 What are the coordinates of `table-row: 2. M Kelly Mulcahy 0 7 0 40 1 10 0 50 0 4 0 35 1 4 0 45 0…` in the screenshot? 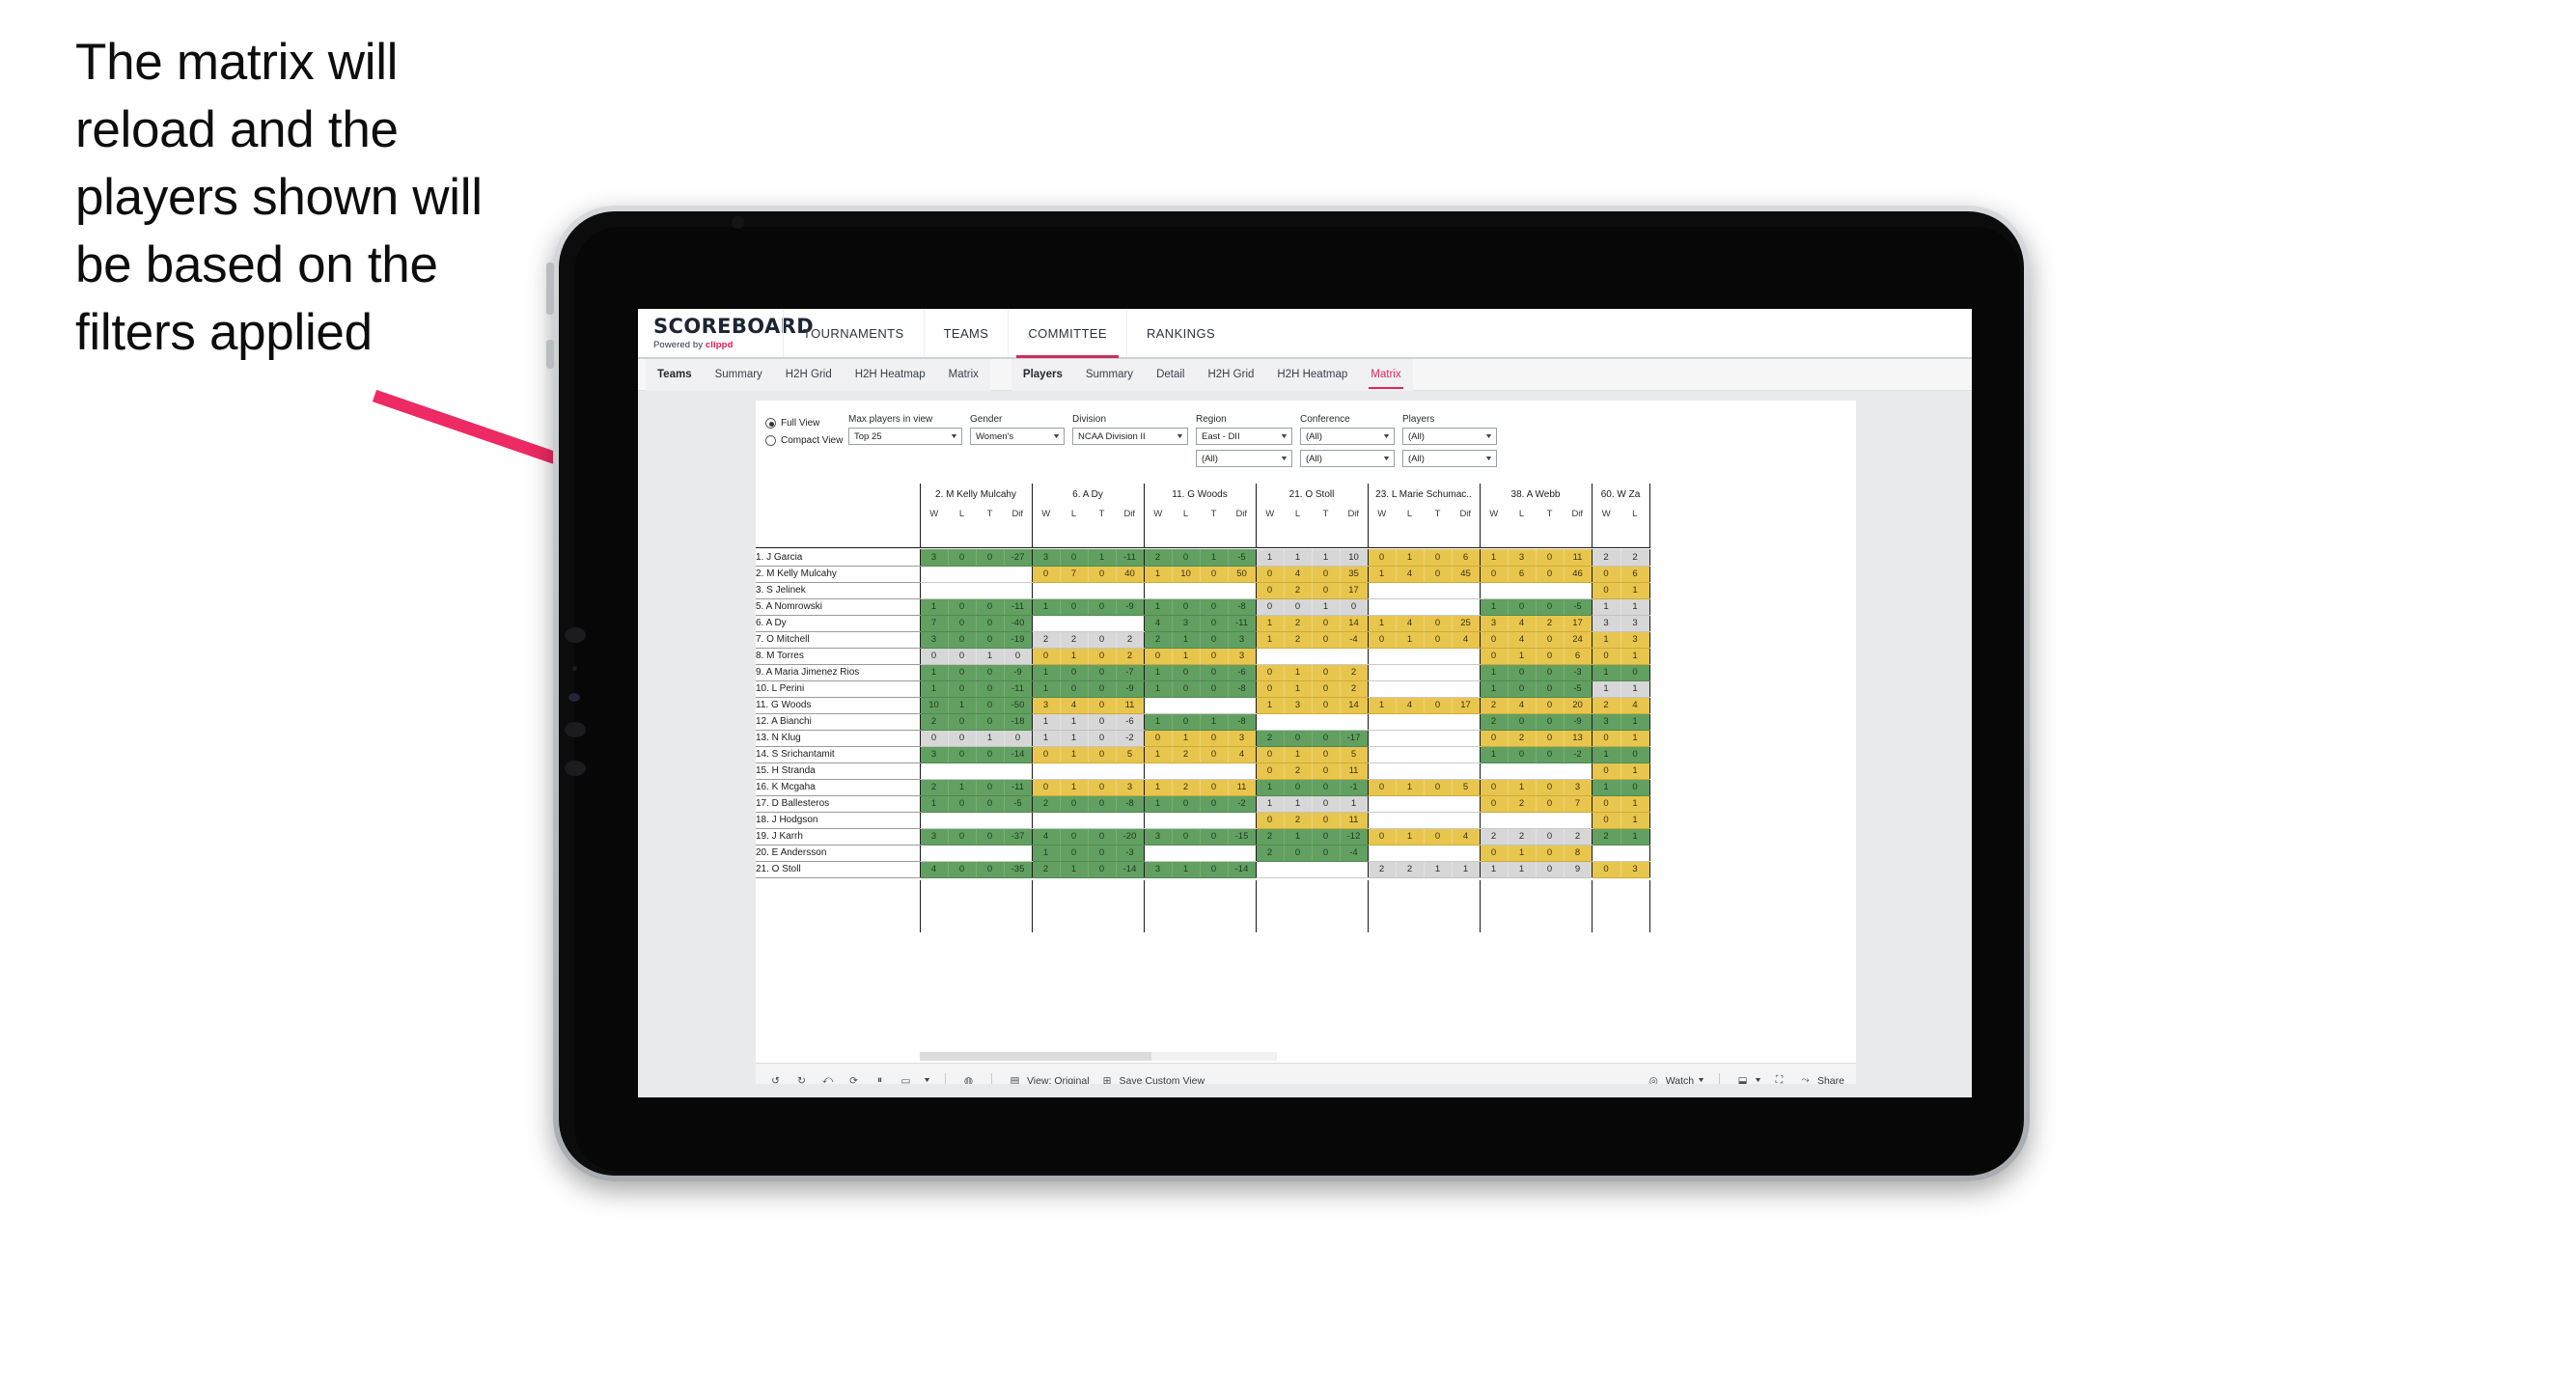 It's located at (1203, 574).